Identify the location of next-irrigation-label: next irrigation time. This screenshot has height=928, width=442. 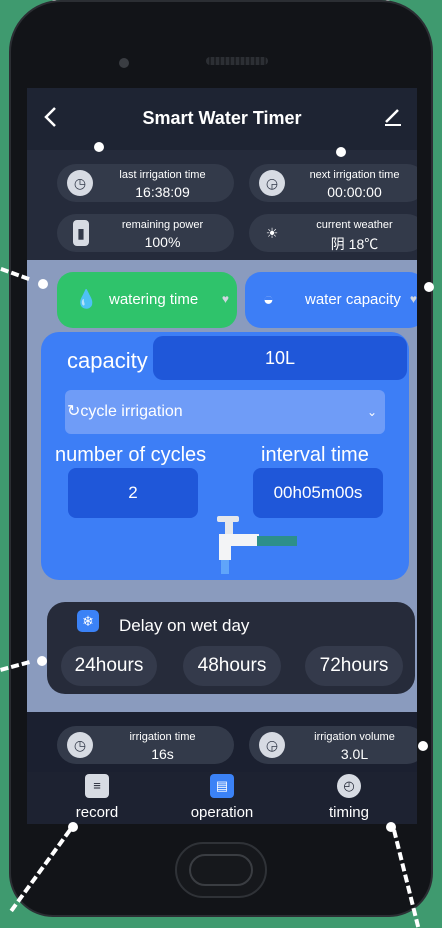
(354, 175).